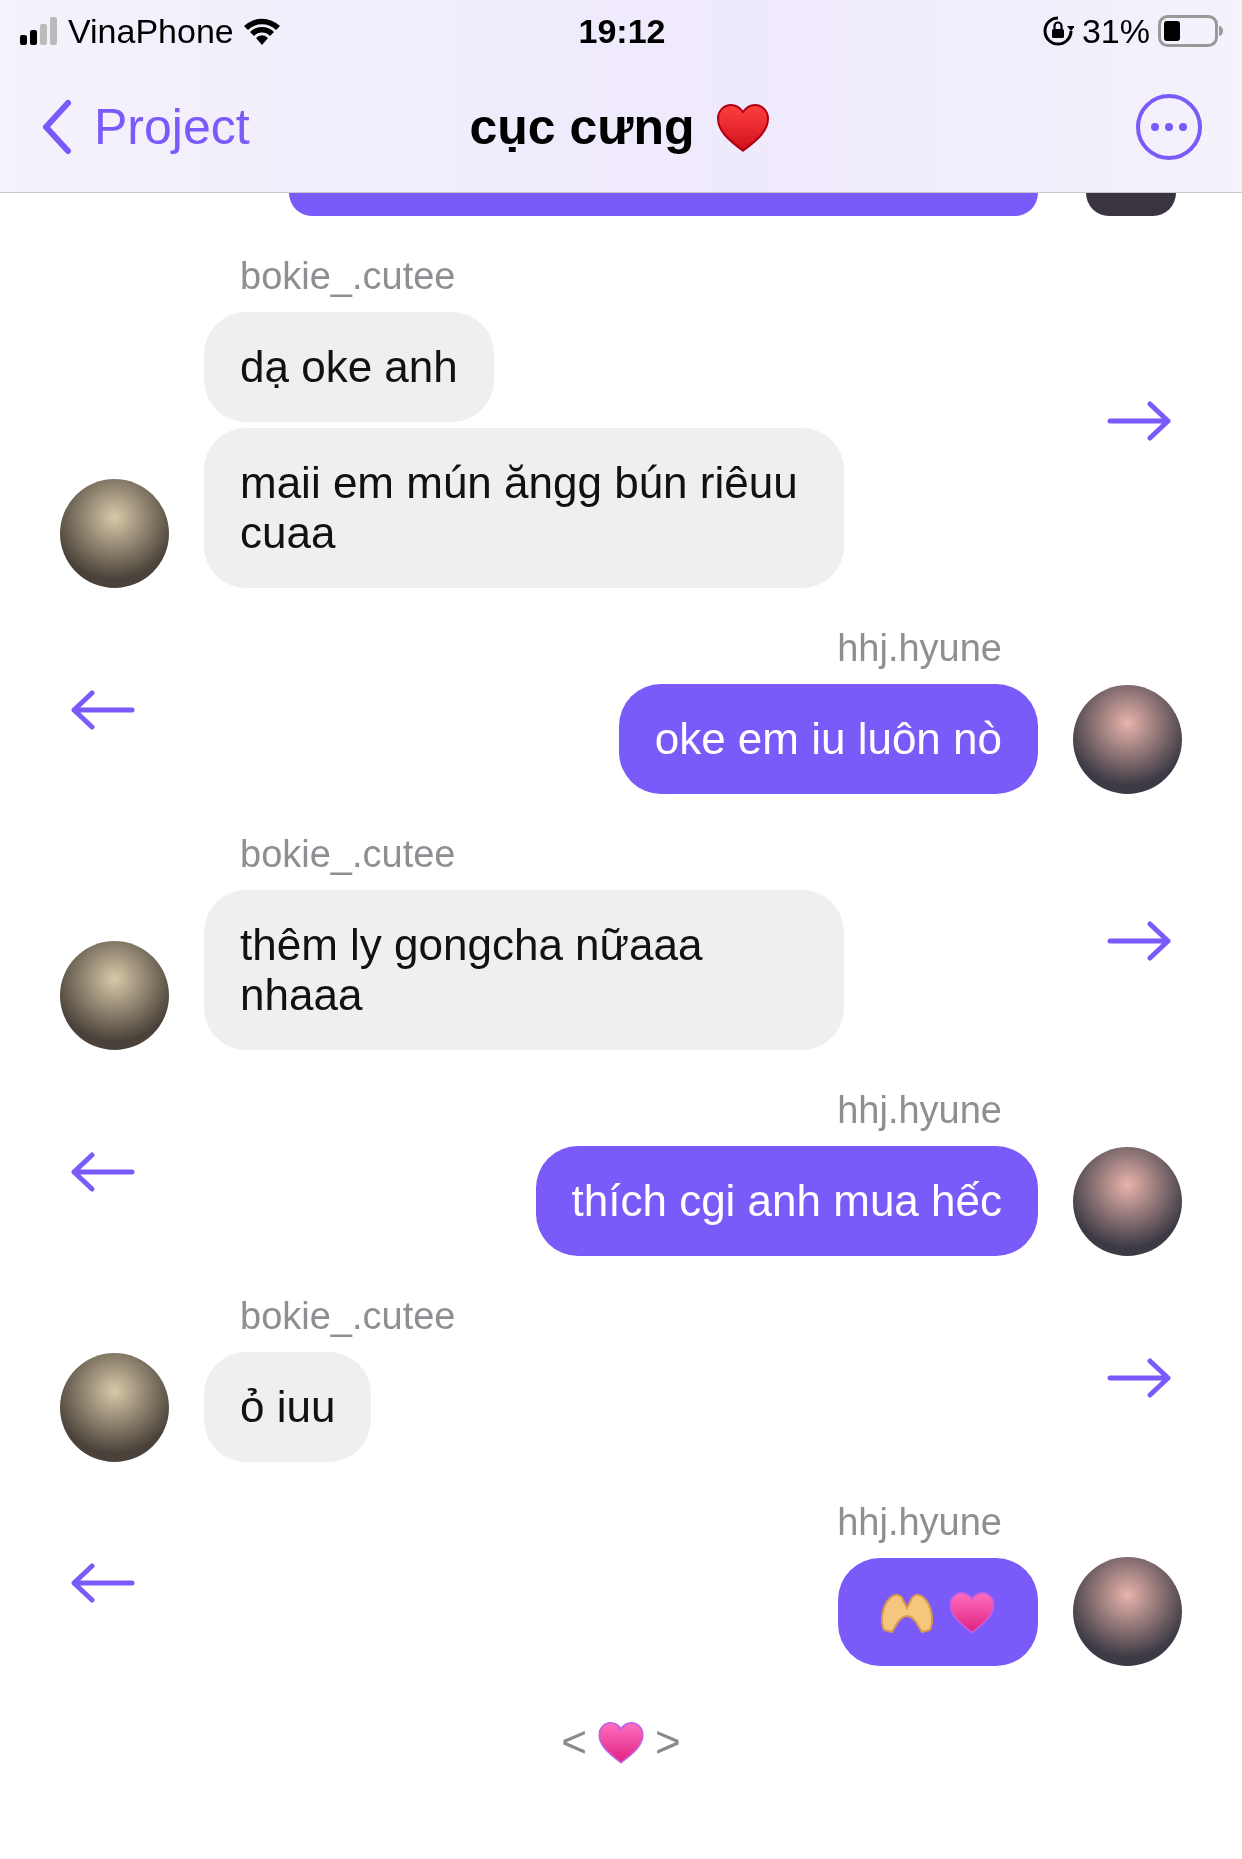 Image resolution: width=1242 pixels, height=1859 pixels. I want to click on next-button: >, so click(668, 1742).